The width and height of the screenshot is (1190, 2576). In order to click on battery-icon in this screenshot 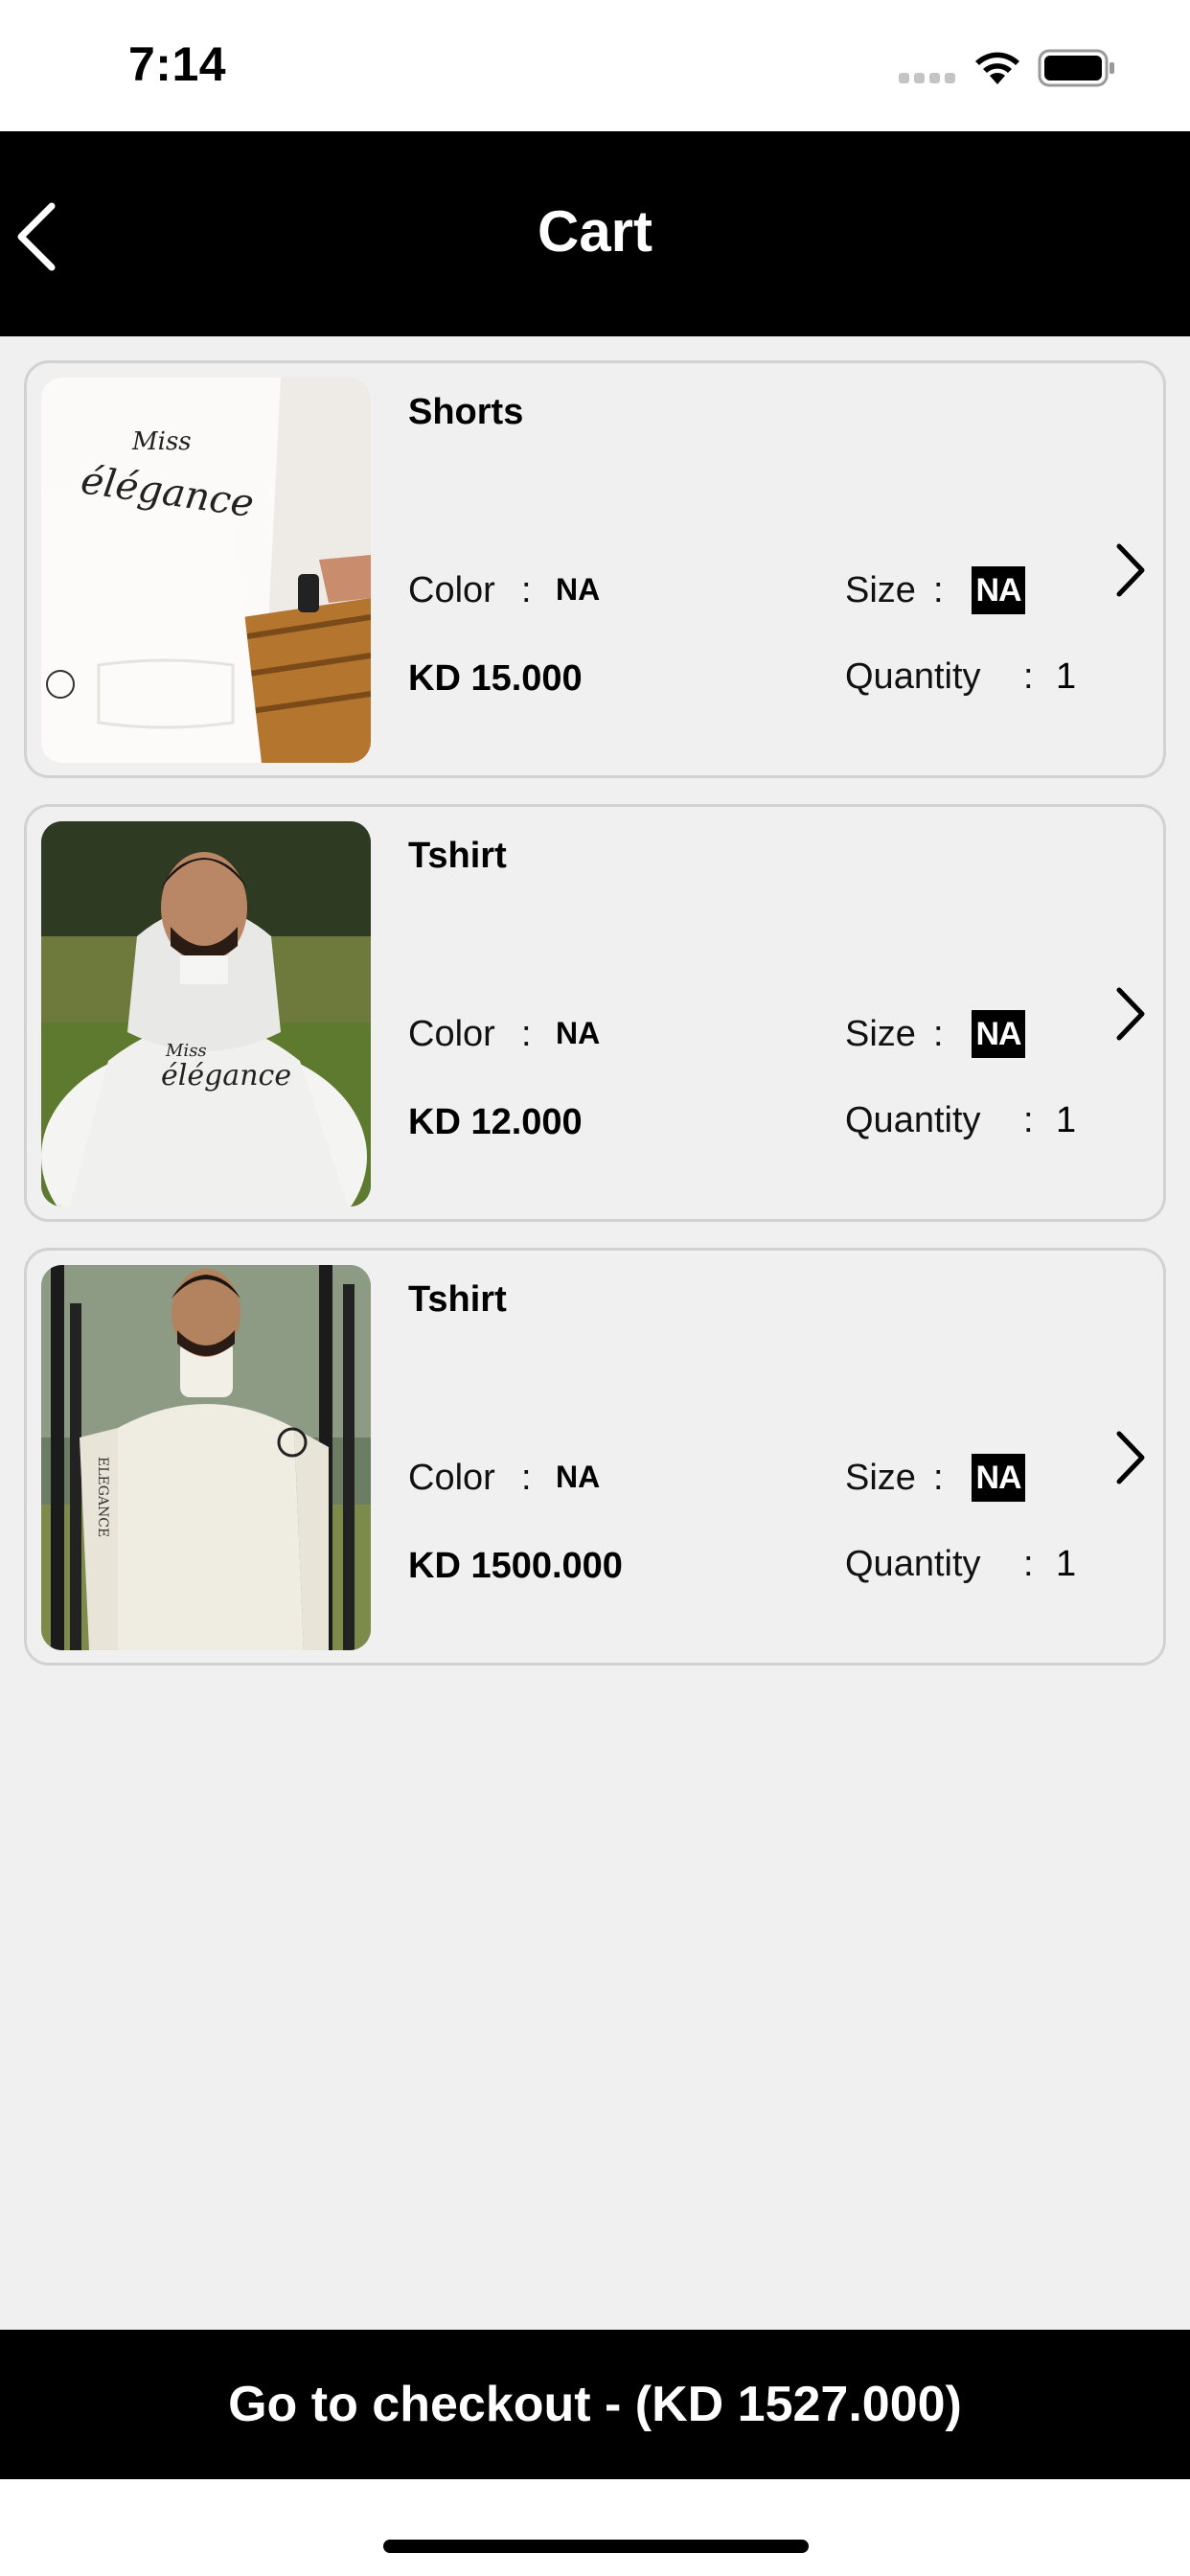, I will do `click(1076, 68)`.